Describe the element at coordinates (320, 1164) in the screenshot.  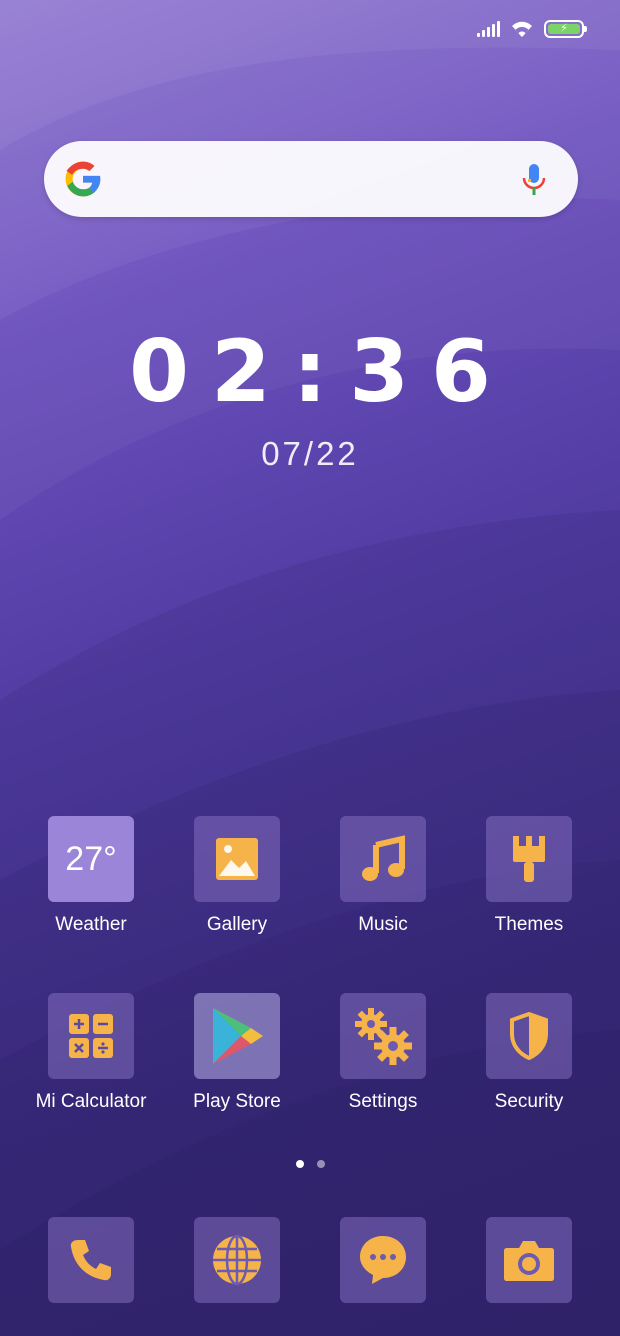
I see `page-dot` at that location.